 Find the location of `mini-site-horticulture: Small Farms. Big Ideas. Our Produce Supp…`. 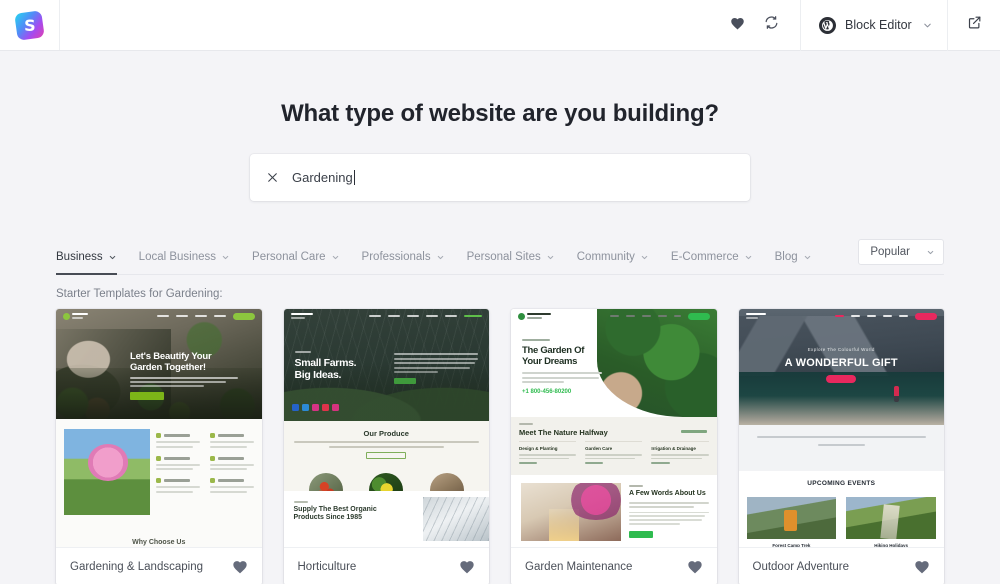

mini-site-horticulture: Small Farms. Big Ideas. Our Produce Supp… is located at coordinates (386, 428).